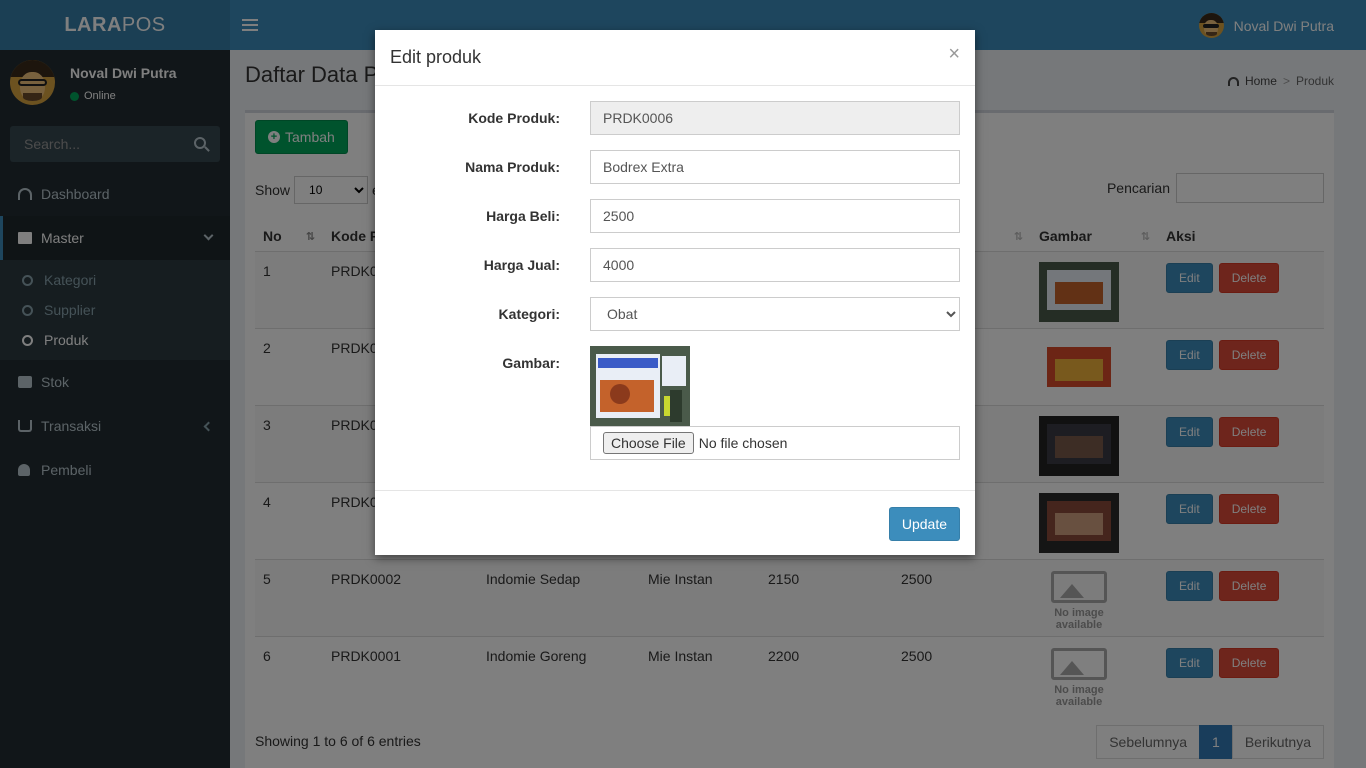  Describe the element at coordinates (512, 167) in the screenshot. I see `nama-label: Nama Produk:` at that location.